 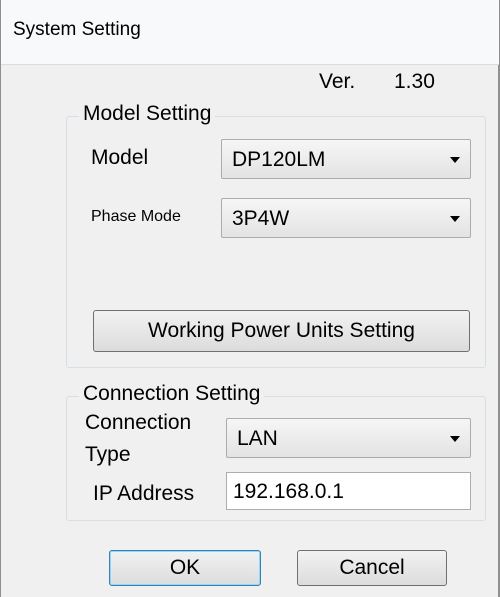 I want to click on model-dropdown-value: DP120LM, so click(x=279, y=159).